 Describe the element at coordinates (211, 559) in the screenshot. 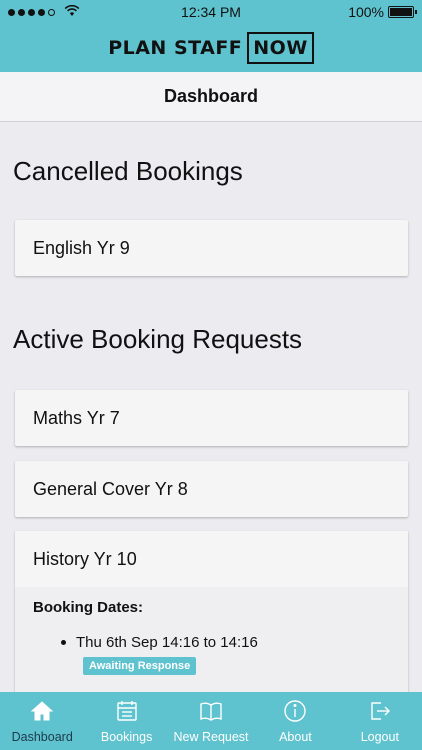

I see `booking-header: History Yr 10` at that location.